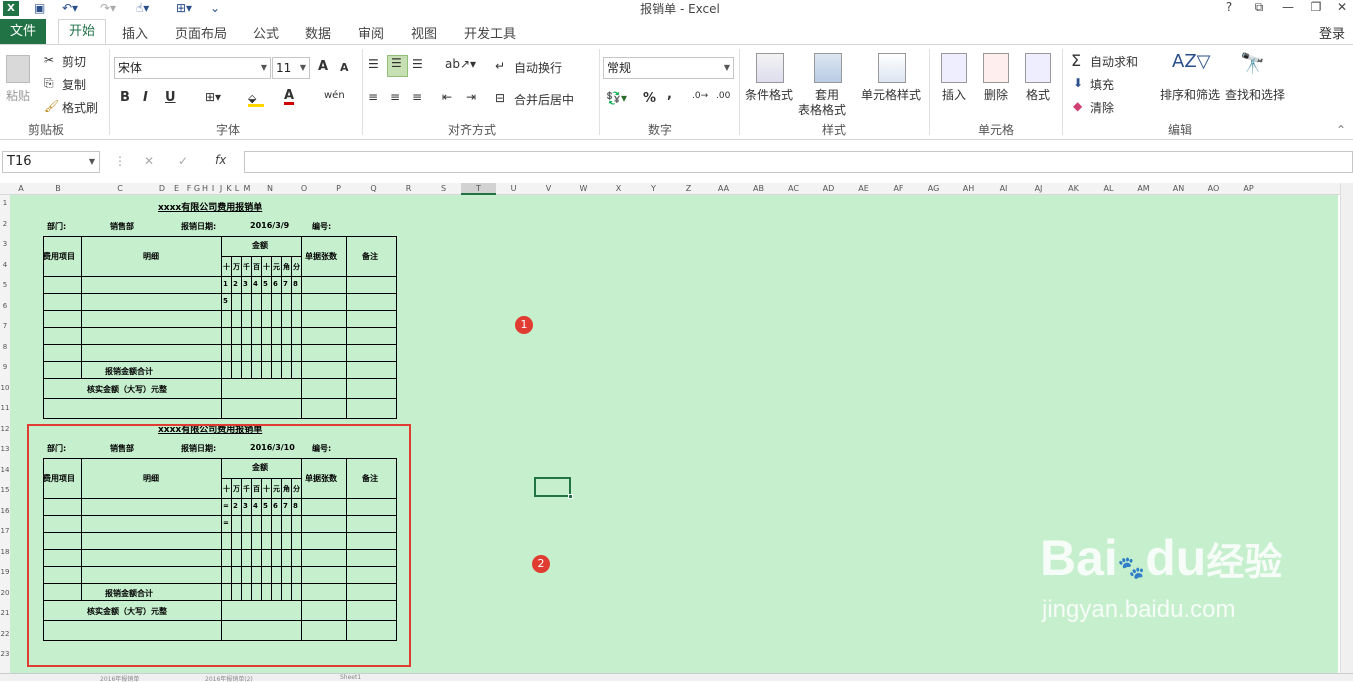 This screenshot has width=1353, height=682. Describe the element at coordinates (51, 162) in the screenshot. I see `name-box: T16 ▼` at that location.